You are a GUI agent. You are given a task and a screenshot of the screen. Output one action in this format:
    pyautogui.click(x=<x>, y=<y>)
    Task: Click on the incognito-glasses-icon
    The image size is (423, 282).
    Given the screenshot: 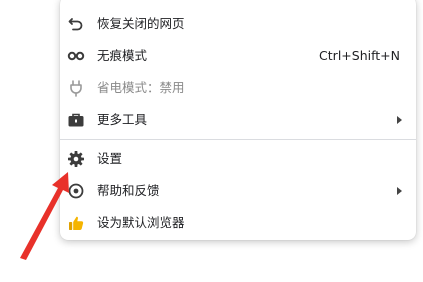 What is the action you would take?
    pyautogui.click(x=76, y=56)
    